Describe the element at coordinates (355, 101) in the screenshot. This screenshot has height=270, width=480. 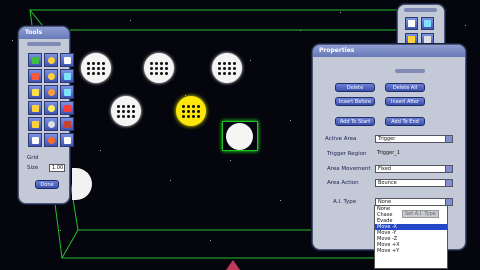
I see `insert-before-button: Insert Before` at that location.